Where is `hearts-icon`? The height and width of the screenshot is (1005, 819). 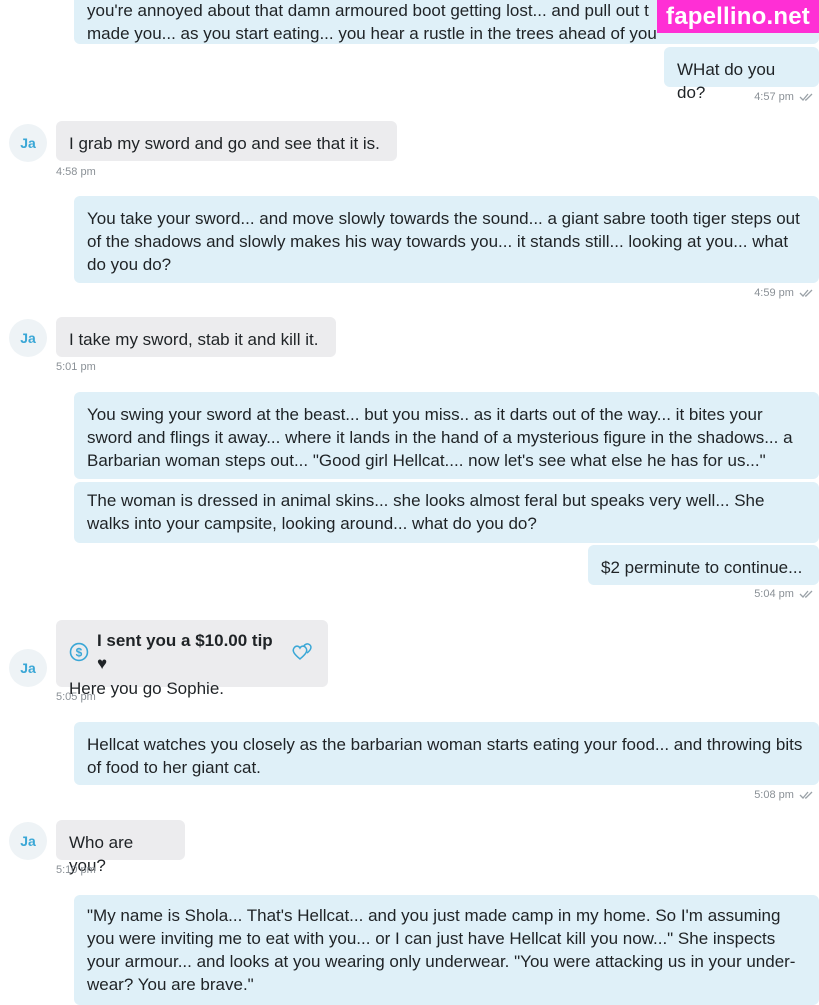 hearts-icon is located at coordinates (302, 651).